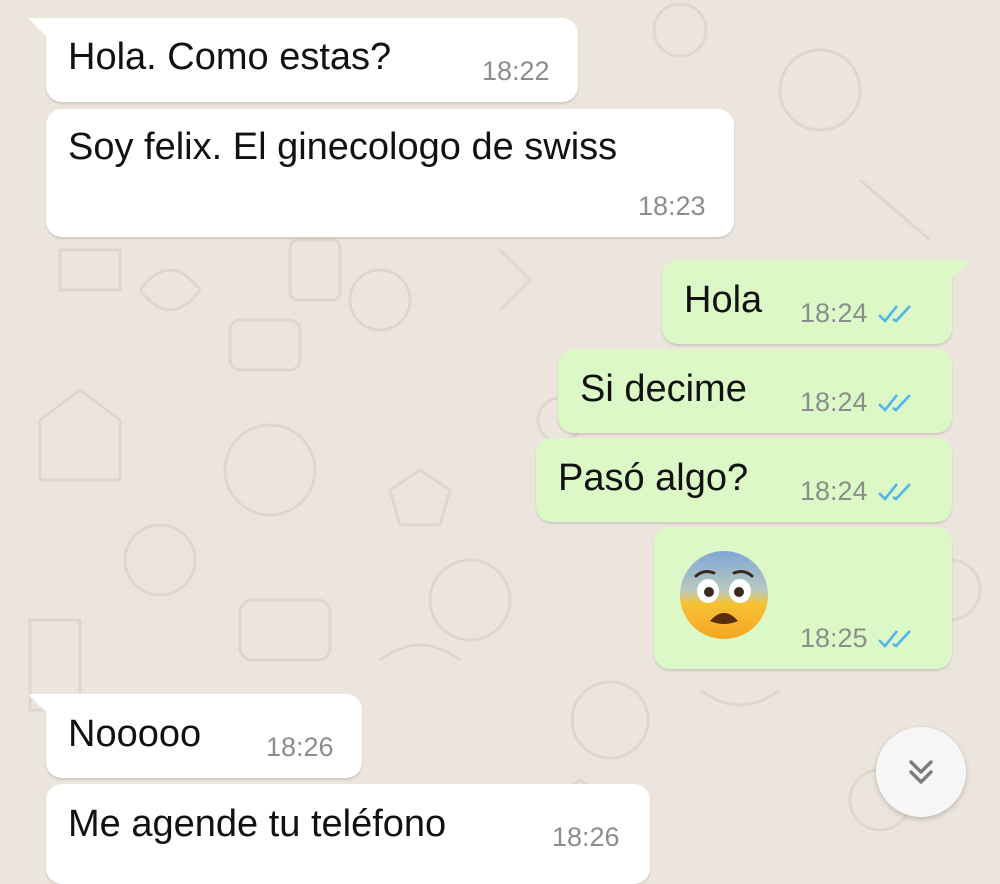 The image size is (1000, 884). What do you see at coordinates (723, 300) in the screenshot?
I see `message-text: Hola` at bounding box center [723, 300].